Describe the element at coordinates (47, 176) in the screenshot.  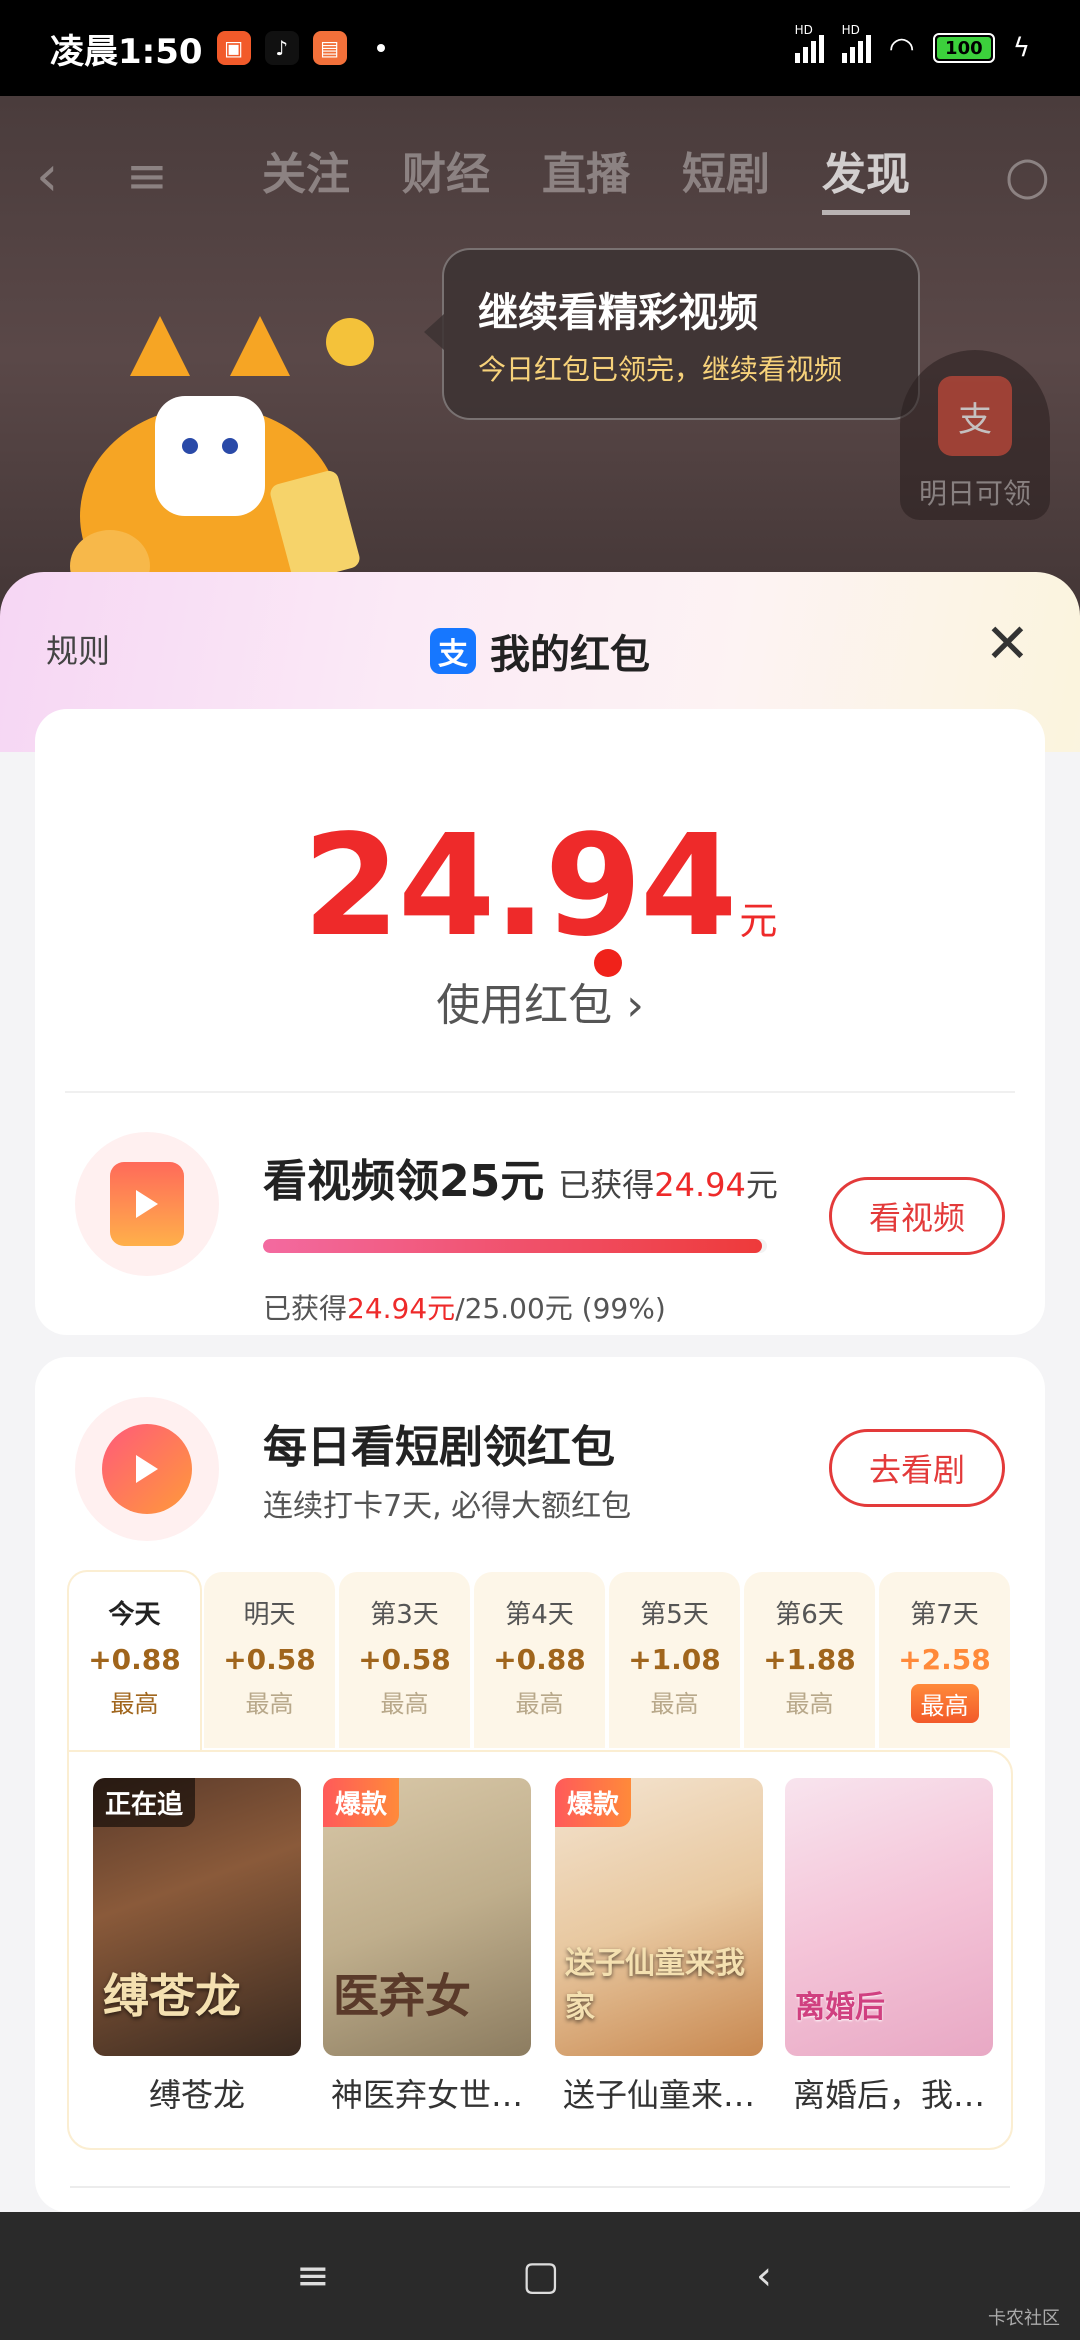
I see `back-icon: ‹` at that location.